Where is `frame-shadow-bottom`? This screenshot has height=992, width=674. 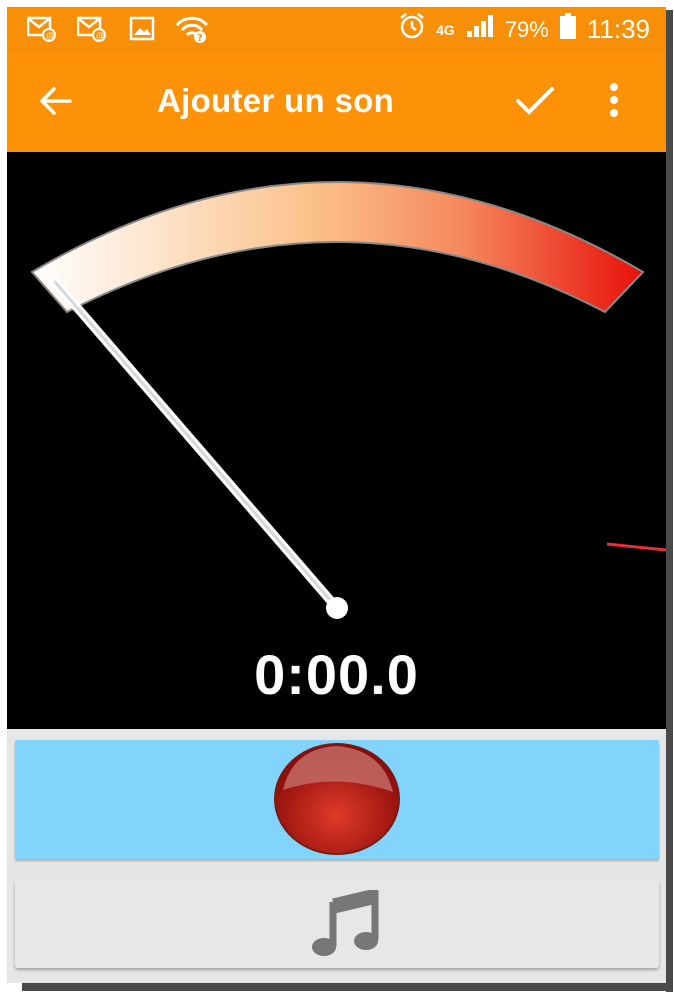 frame-shadow-bottom is located at coordinates (347, 987).